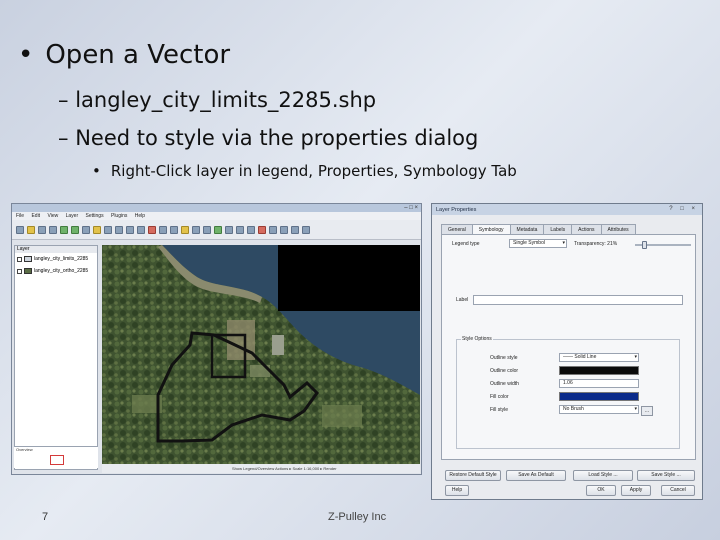 The image size is (720, 540). Describe the element at coordinates (42, 229) in the screenshot. I see `save-project-icon` at that location.